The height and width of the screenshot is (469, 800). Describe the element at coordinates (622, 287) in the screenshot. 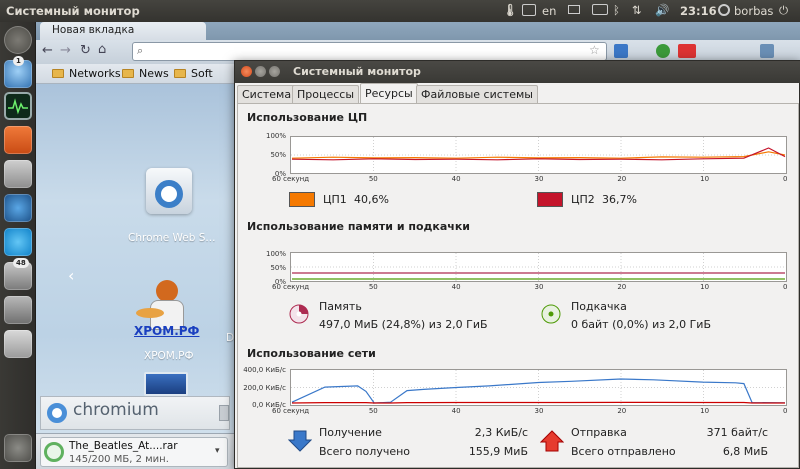

I see `x-tick: 20` at that location.